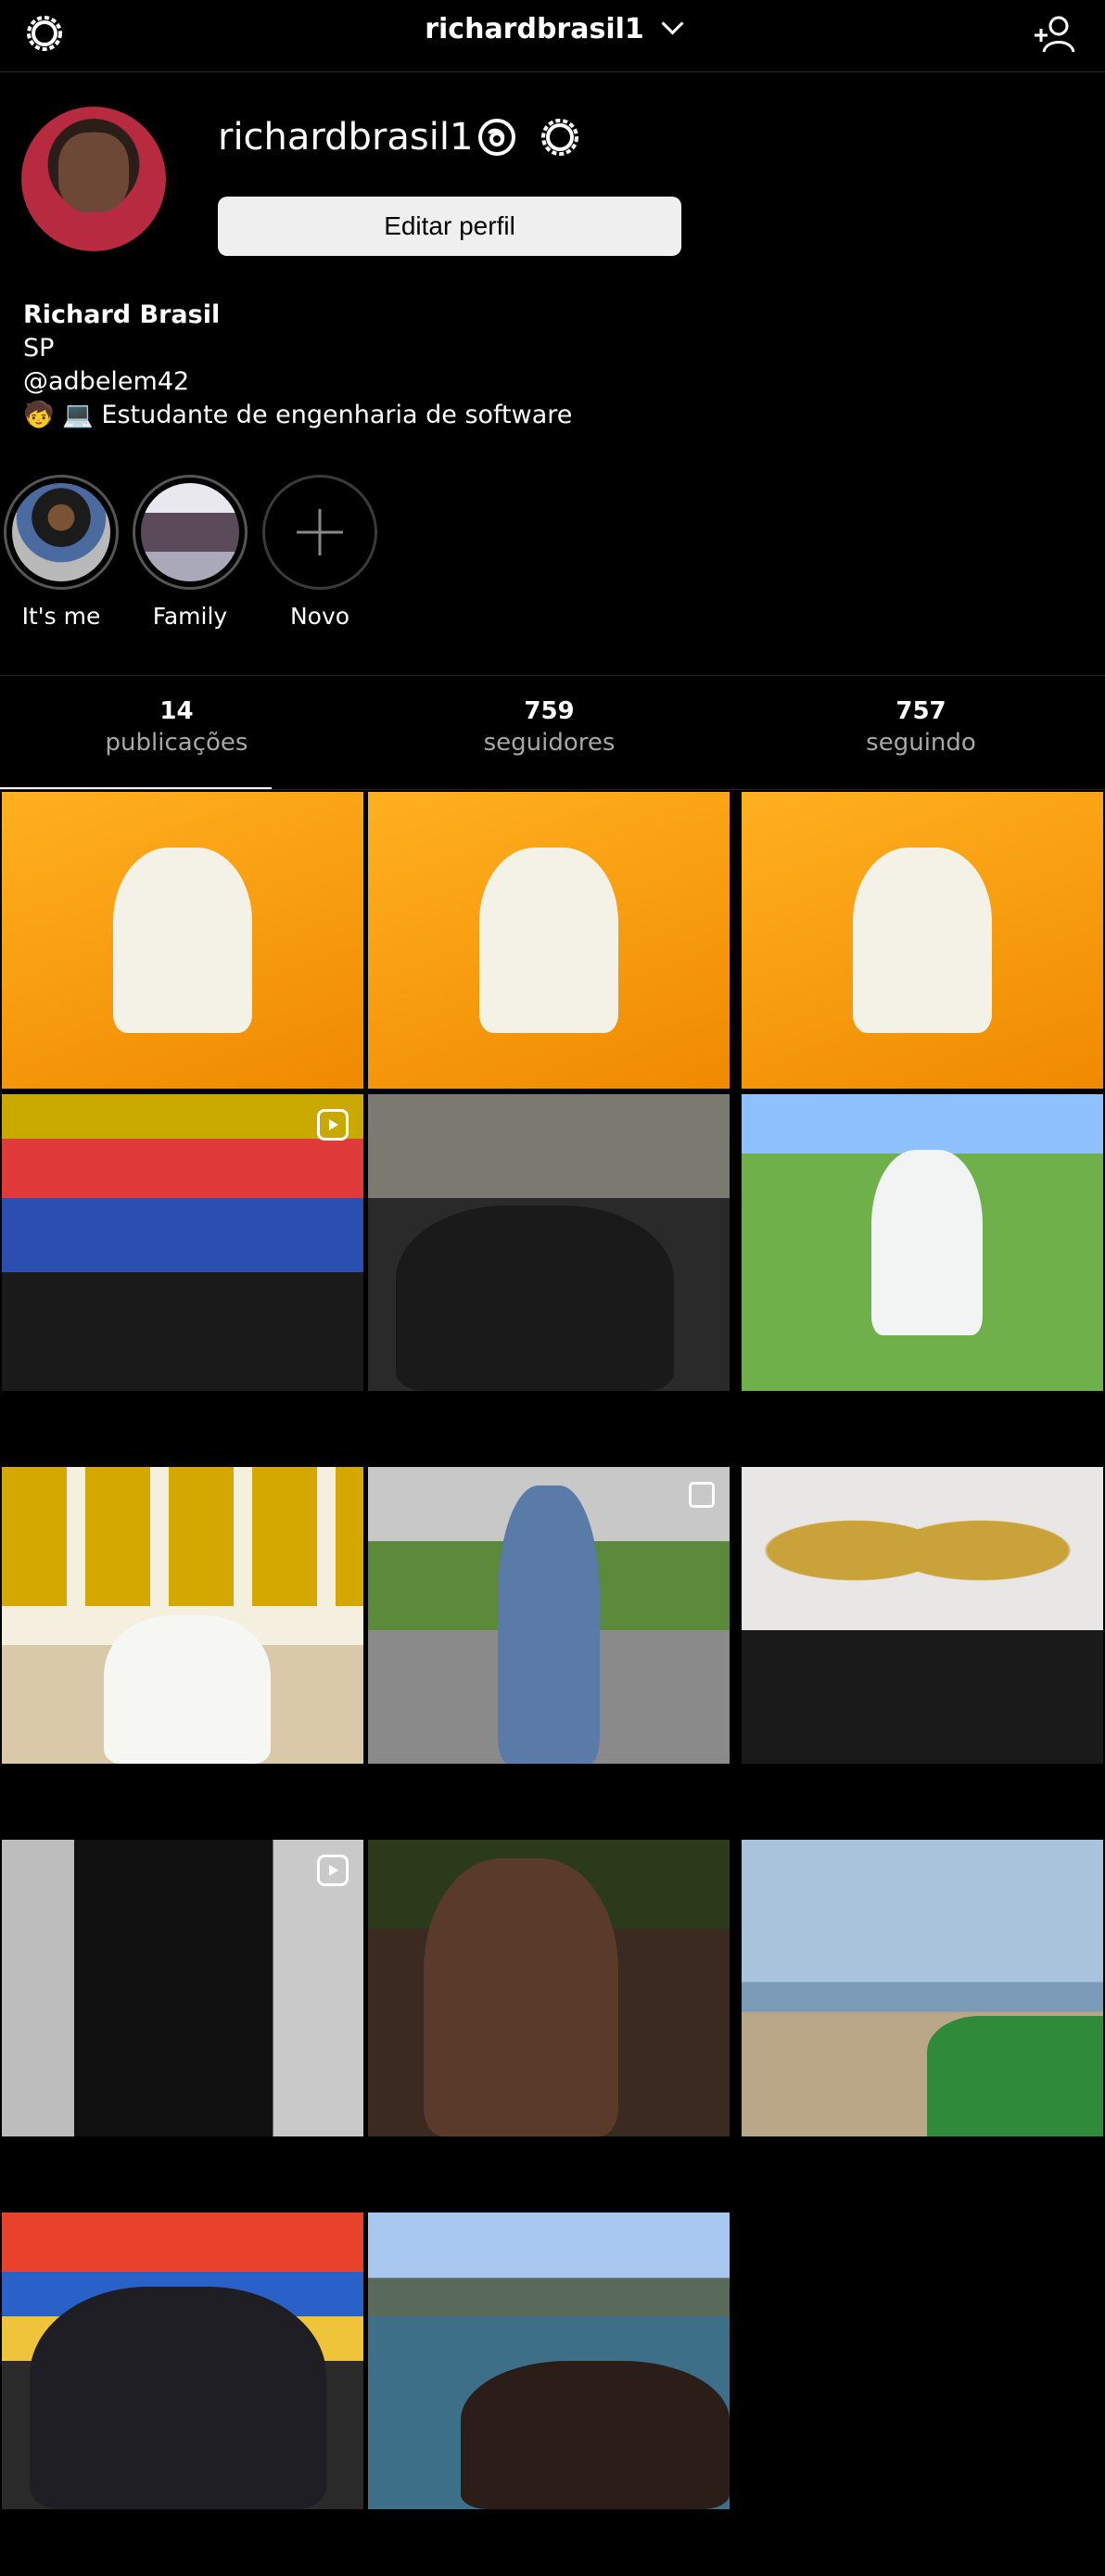  What do you see at coordinates (549, 711) in the screenshot?
I see `followers-count: 759` at bounding box center [549, 711].